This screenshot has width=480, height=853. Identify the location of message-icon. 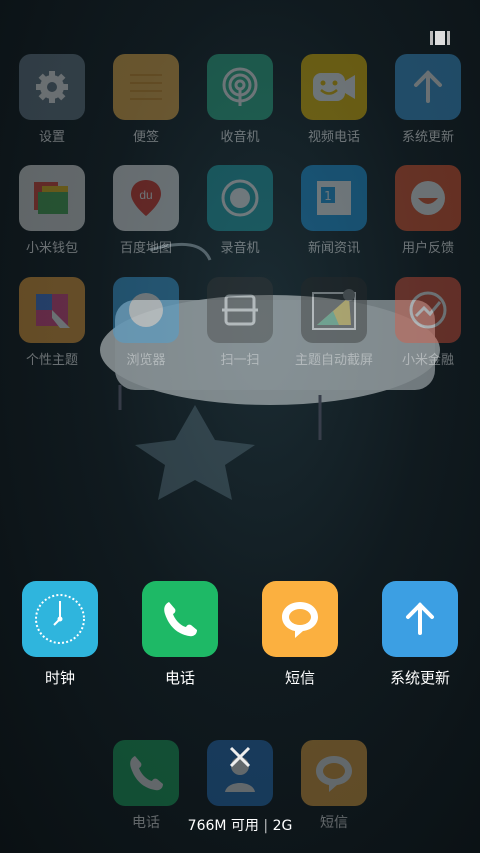
(334, 773).